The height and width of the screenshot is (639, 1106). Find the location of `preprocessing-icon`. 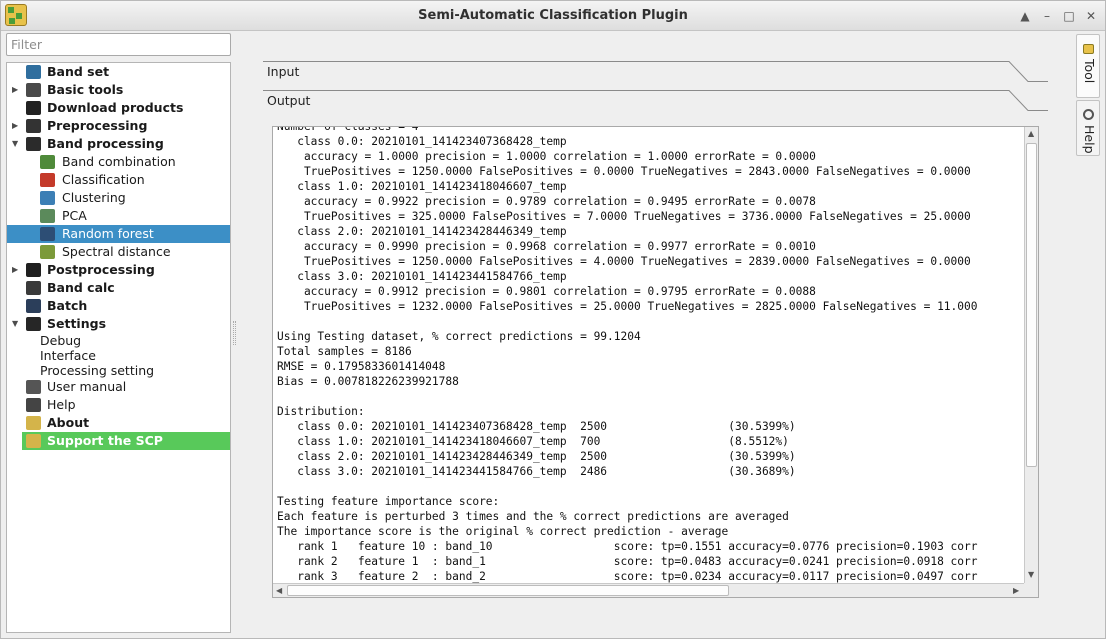

preprocessing-icon is located at coordinates (33, 126).